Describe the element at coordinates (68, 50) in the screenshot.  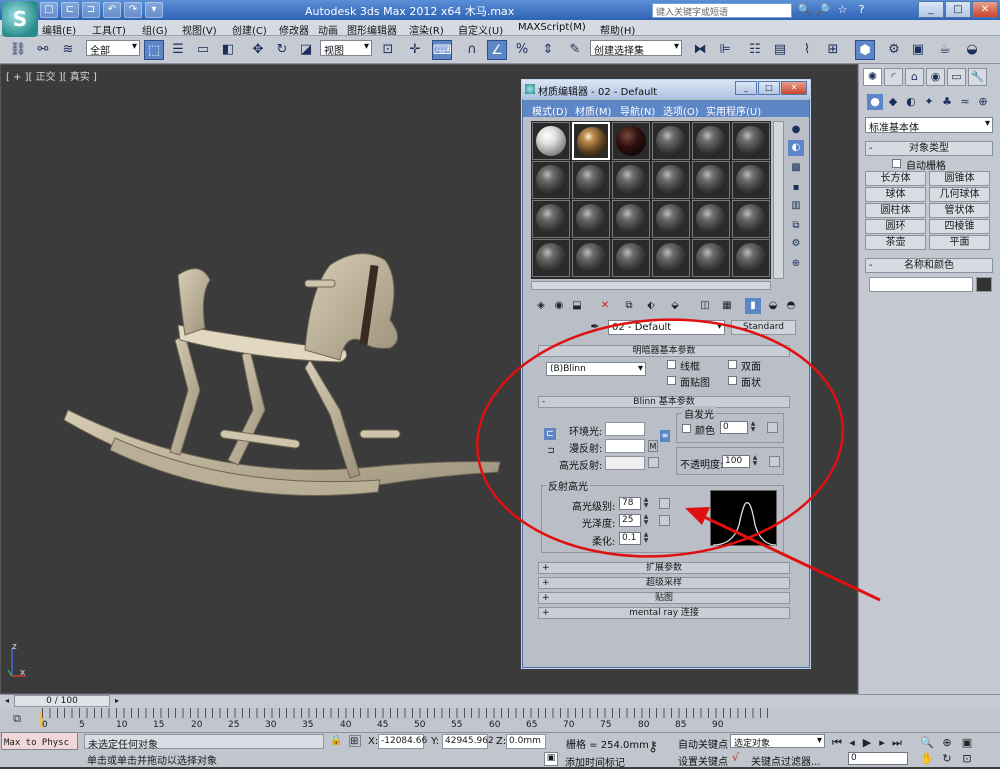
I see `bind-space-warp-icon: ≋` at that location.